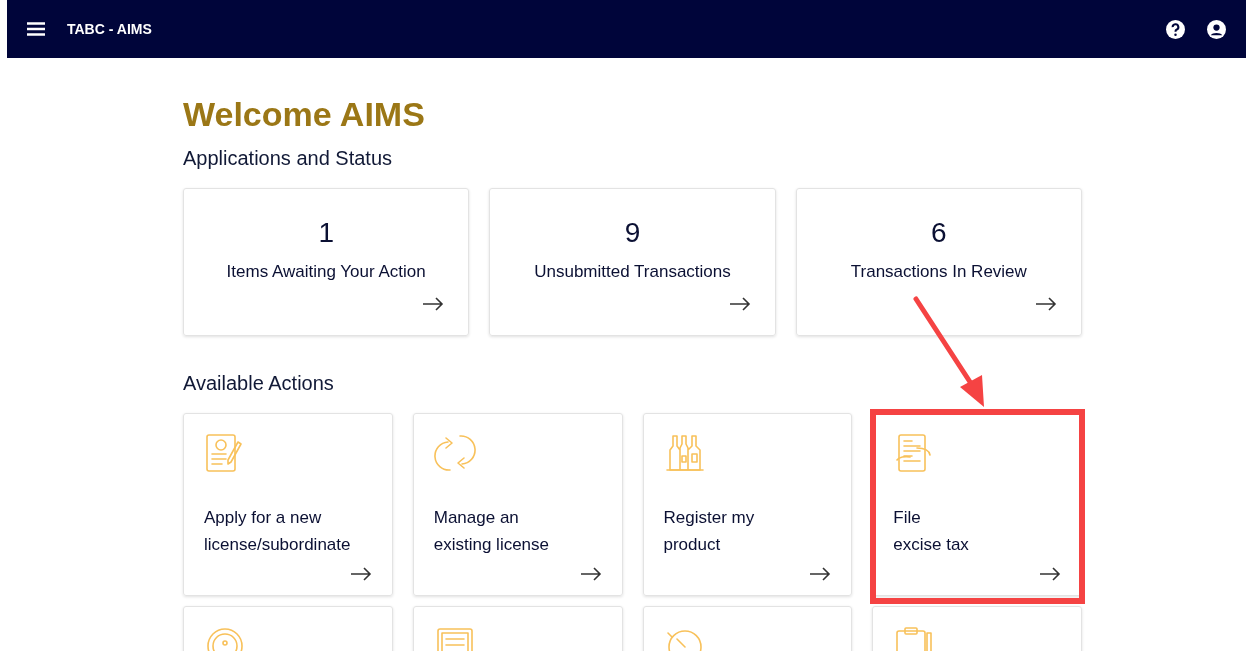  I want to click on help-icon, so click(1175, 29).